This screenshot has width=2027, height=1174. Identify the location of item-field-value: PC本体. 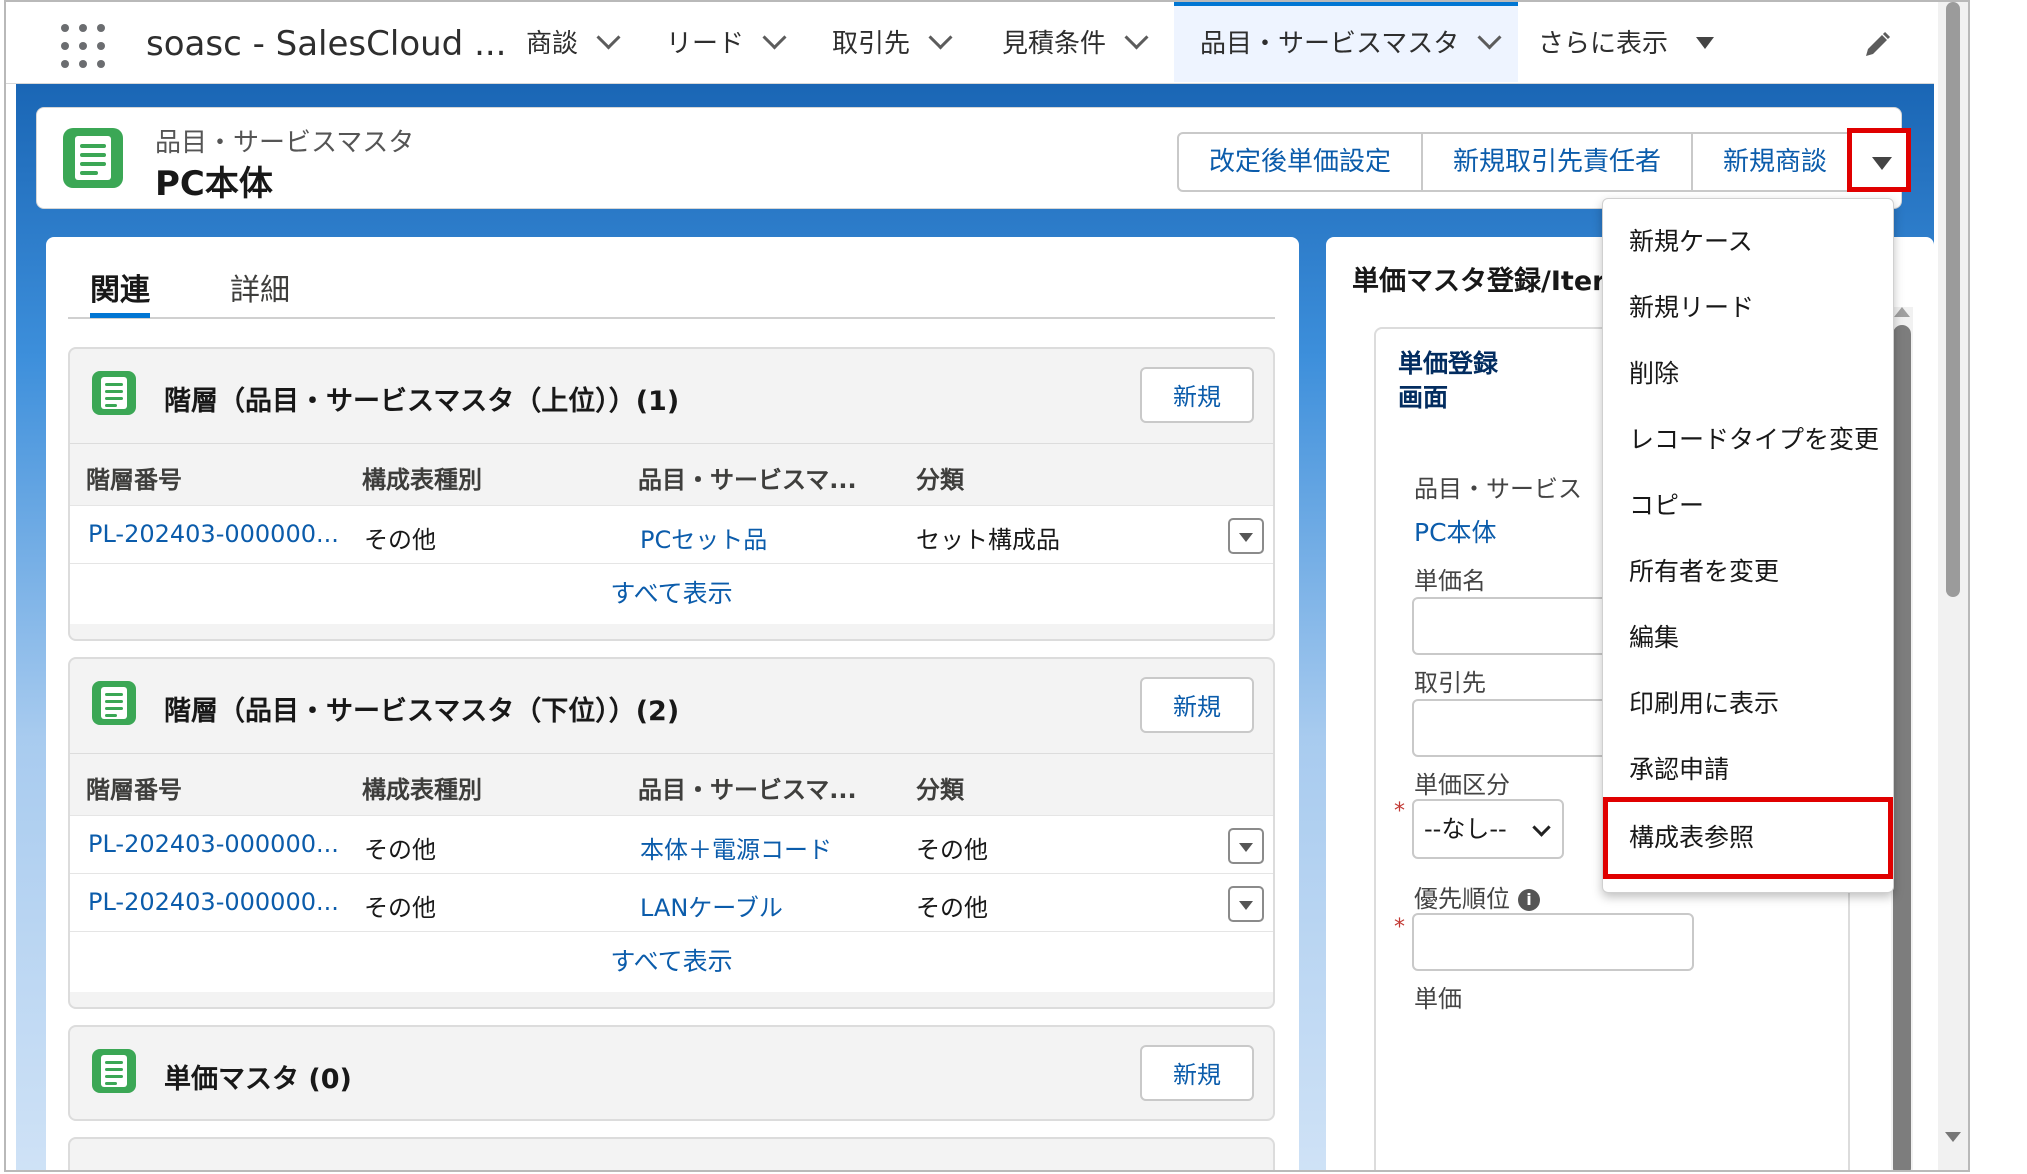
(1455, 531).